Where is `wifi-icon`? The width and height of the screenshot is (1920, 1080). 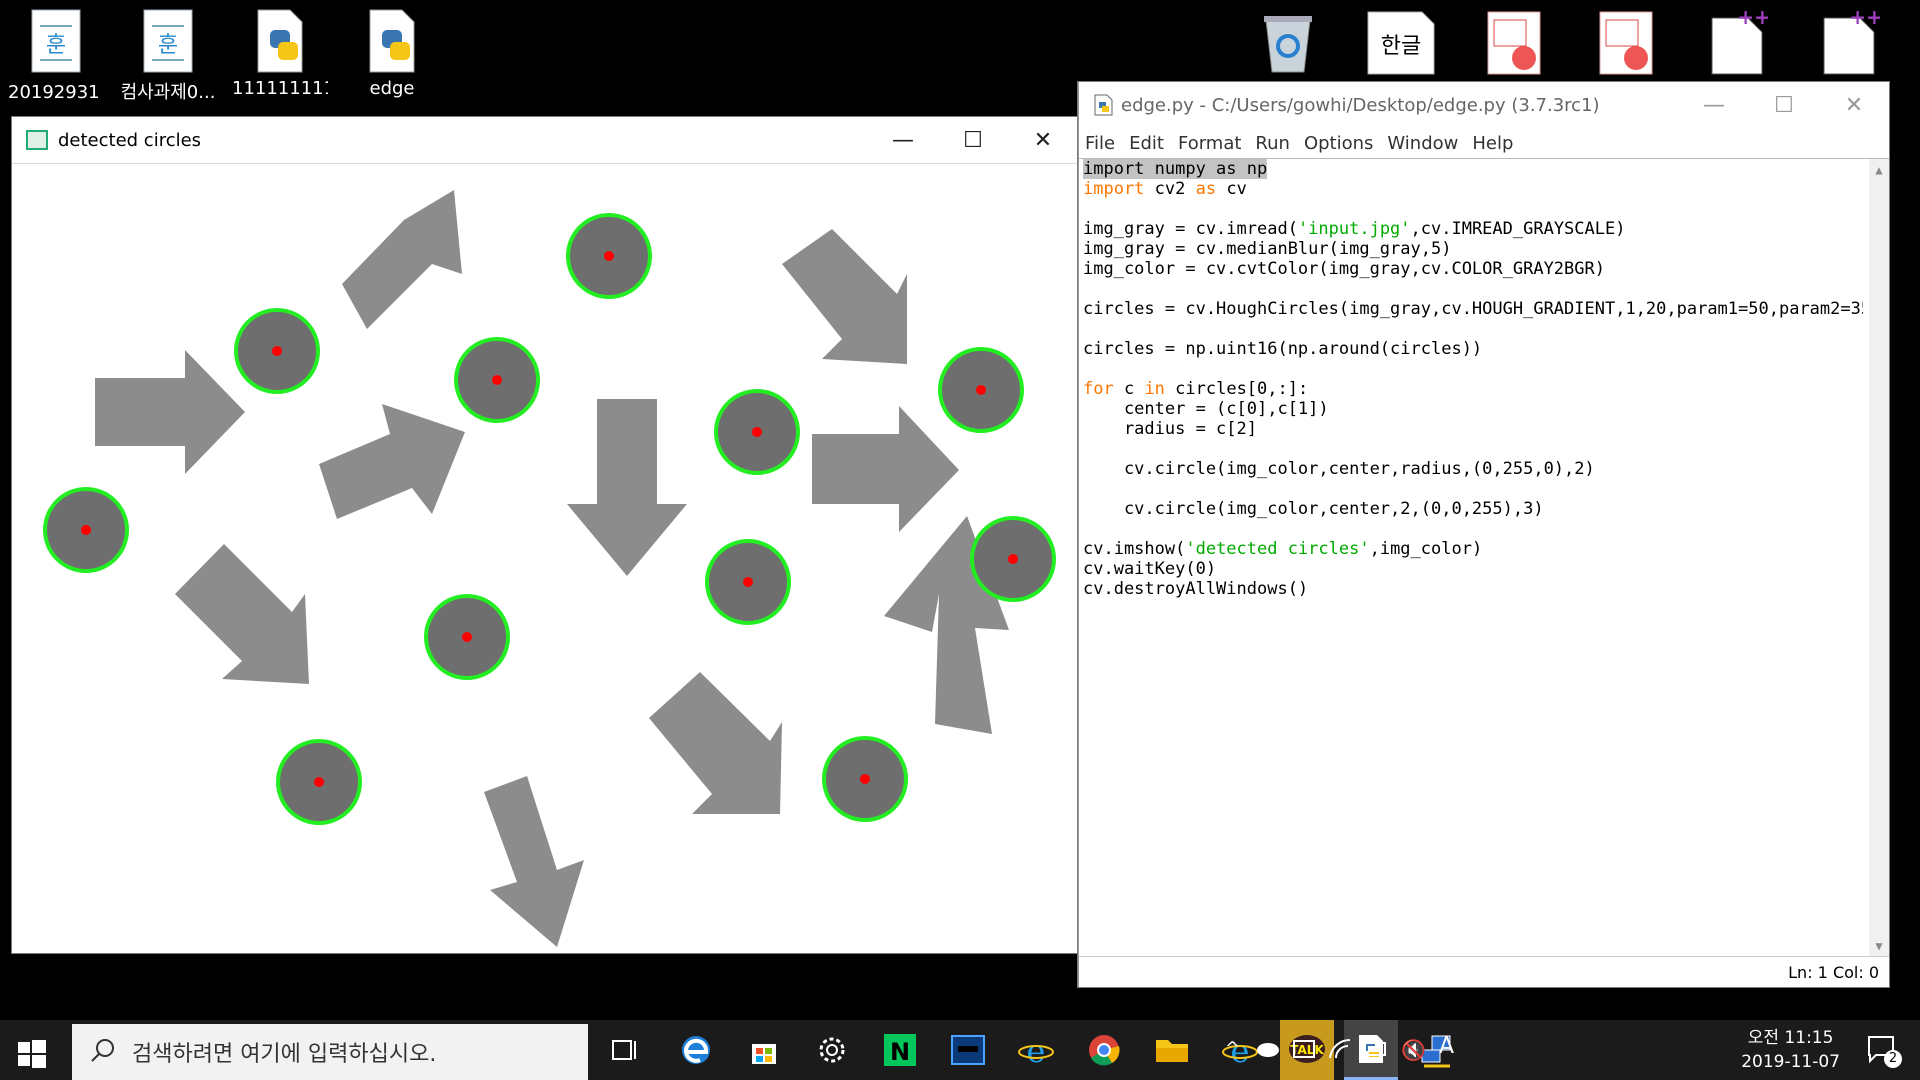 wifi-icon is located at coordinates (1340, 1051).